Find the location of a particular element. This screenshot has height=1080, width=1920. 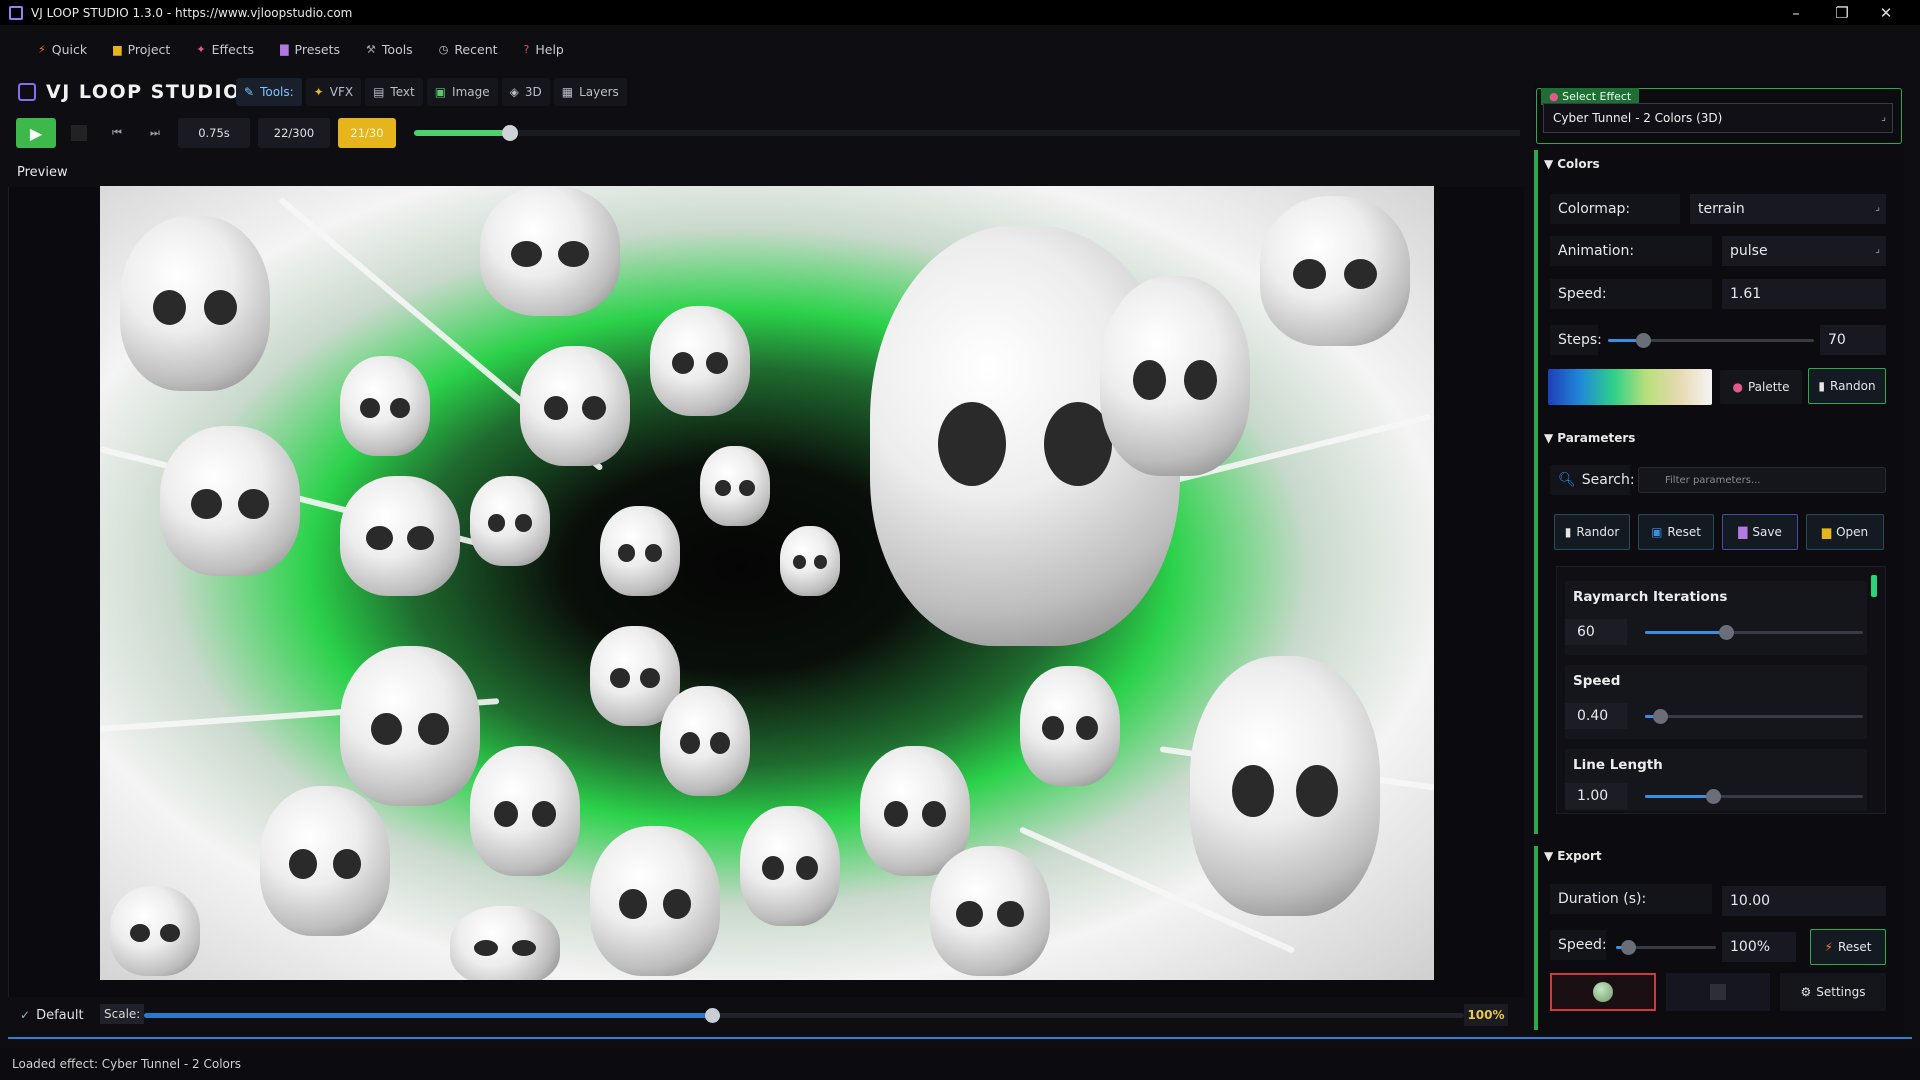

skip-forward-button: ⏭ is located at coordinates (155, 133).